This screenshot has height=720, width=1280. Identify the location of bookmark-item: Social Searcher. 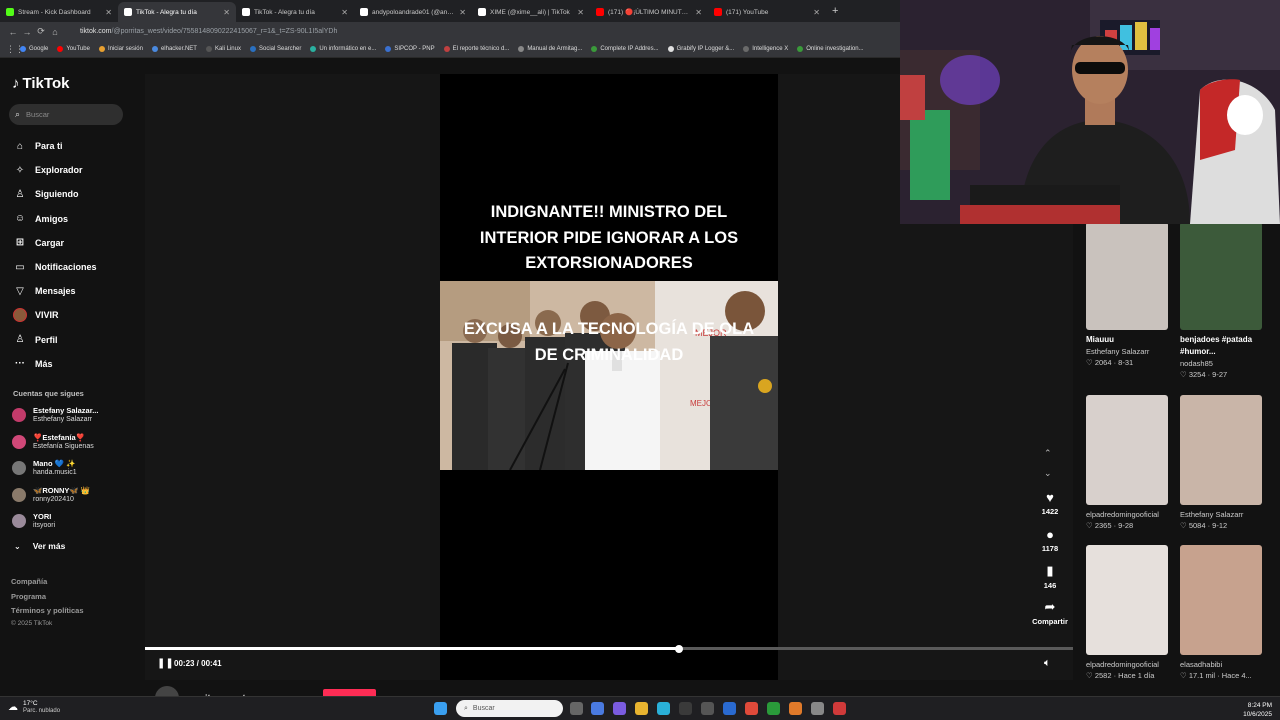
(275, 49).